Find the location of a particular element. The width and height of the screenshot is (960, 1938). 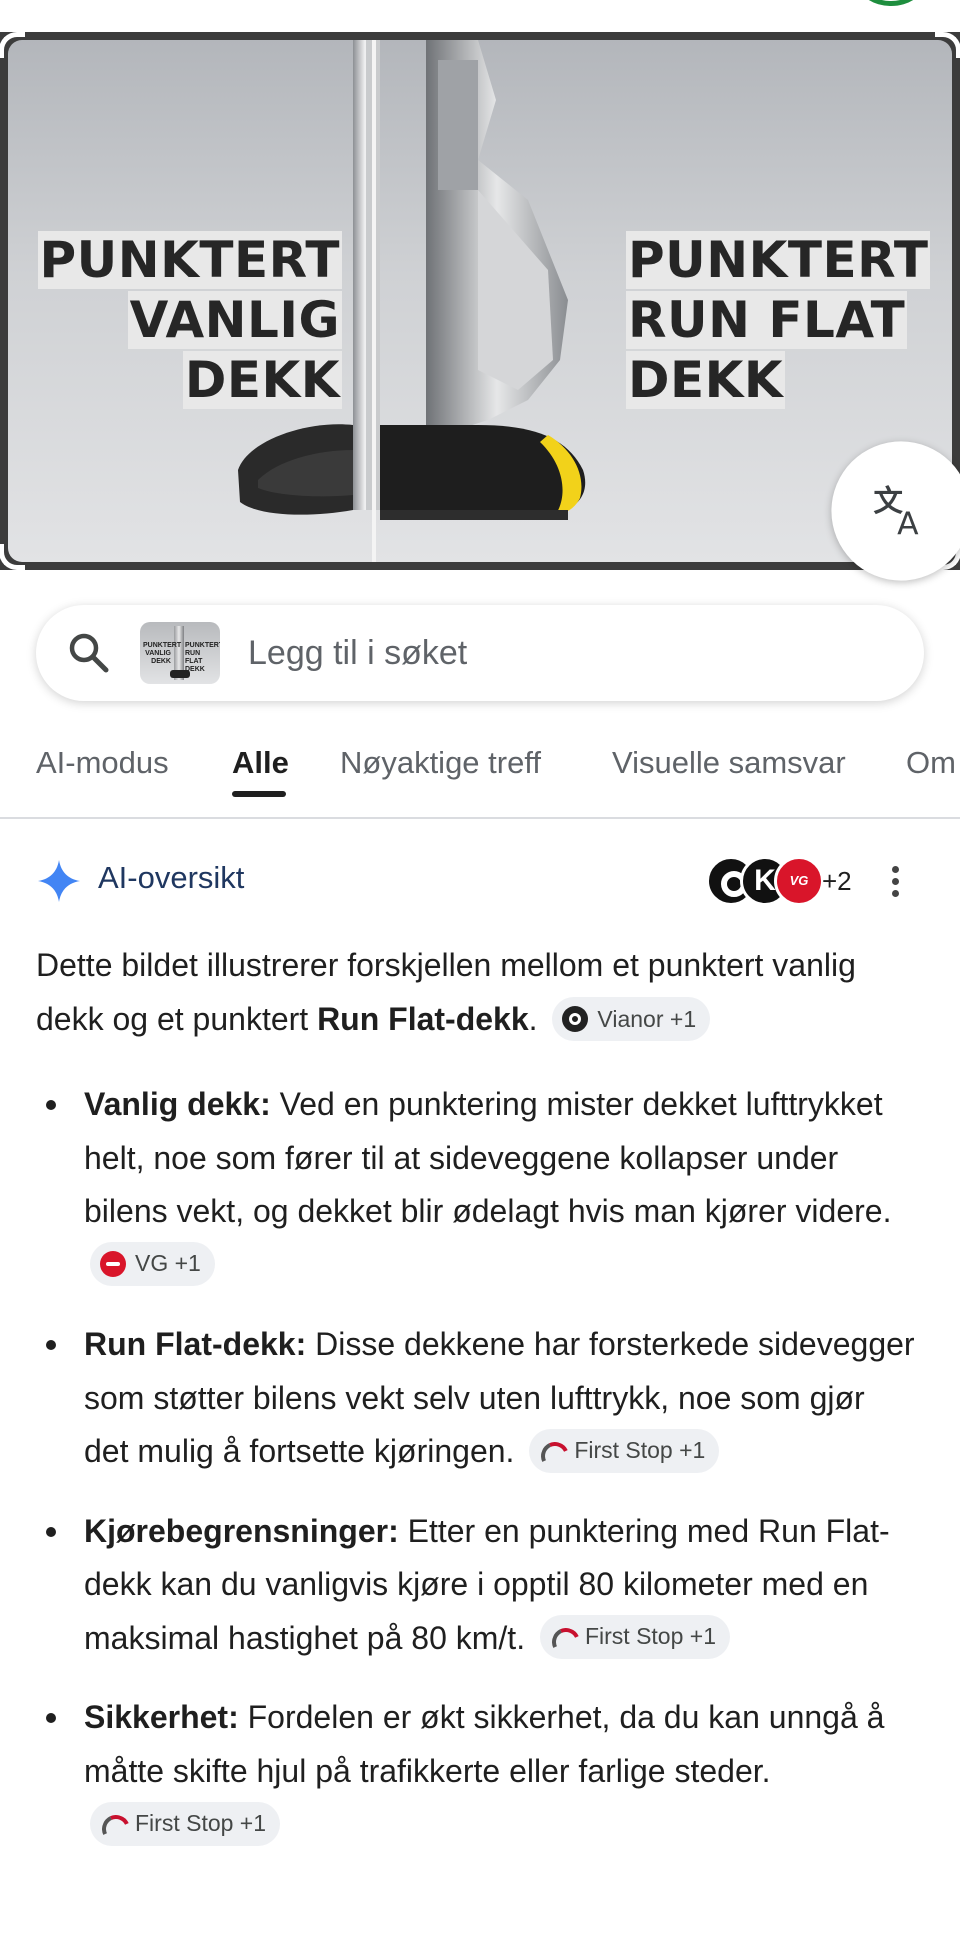

sparkle-icon is located at coordinates (59, 881).